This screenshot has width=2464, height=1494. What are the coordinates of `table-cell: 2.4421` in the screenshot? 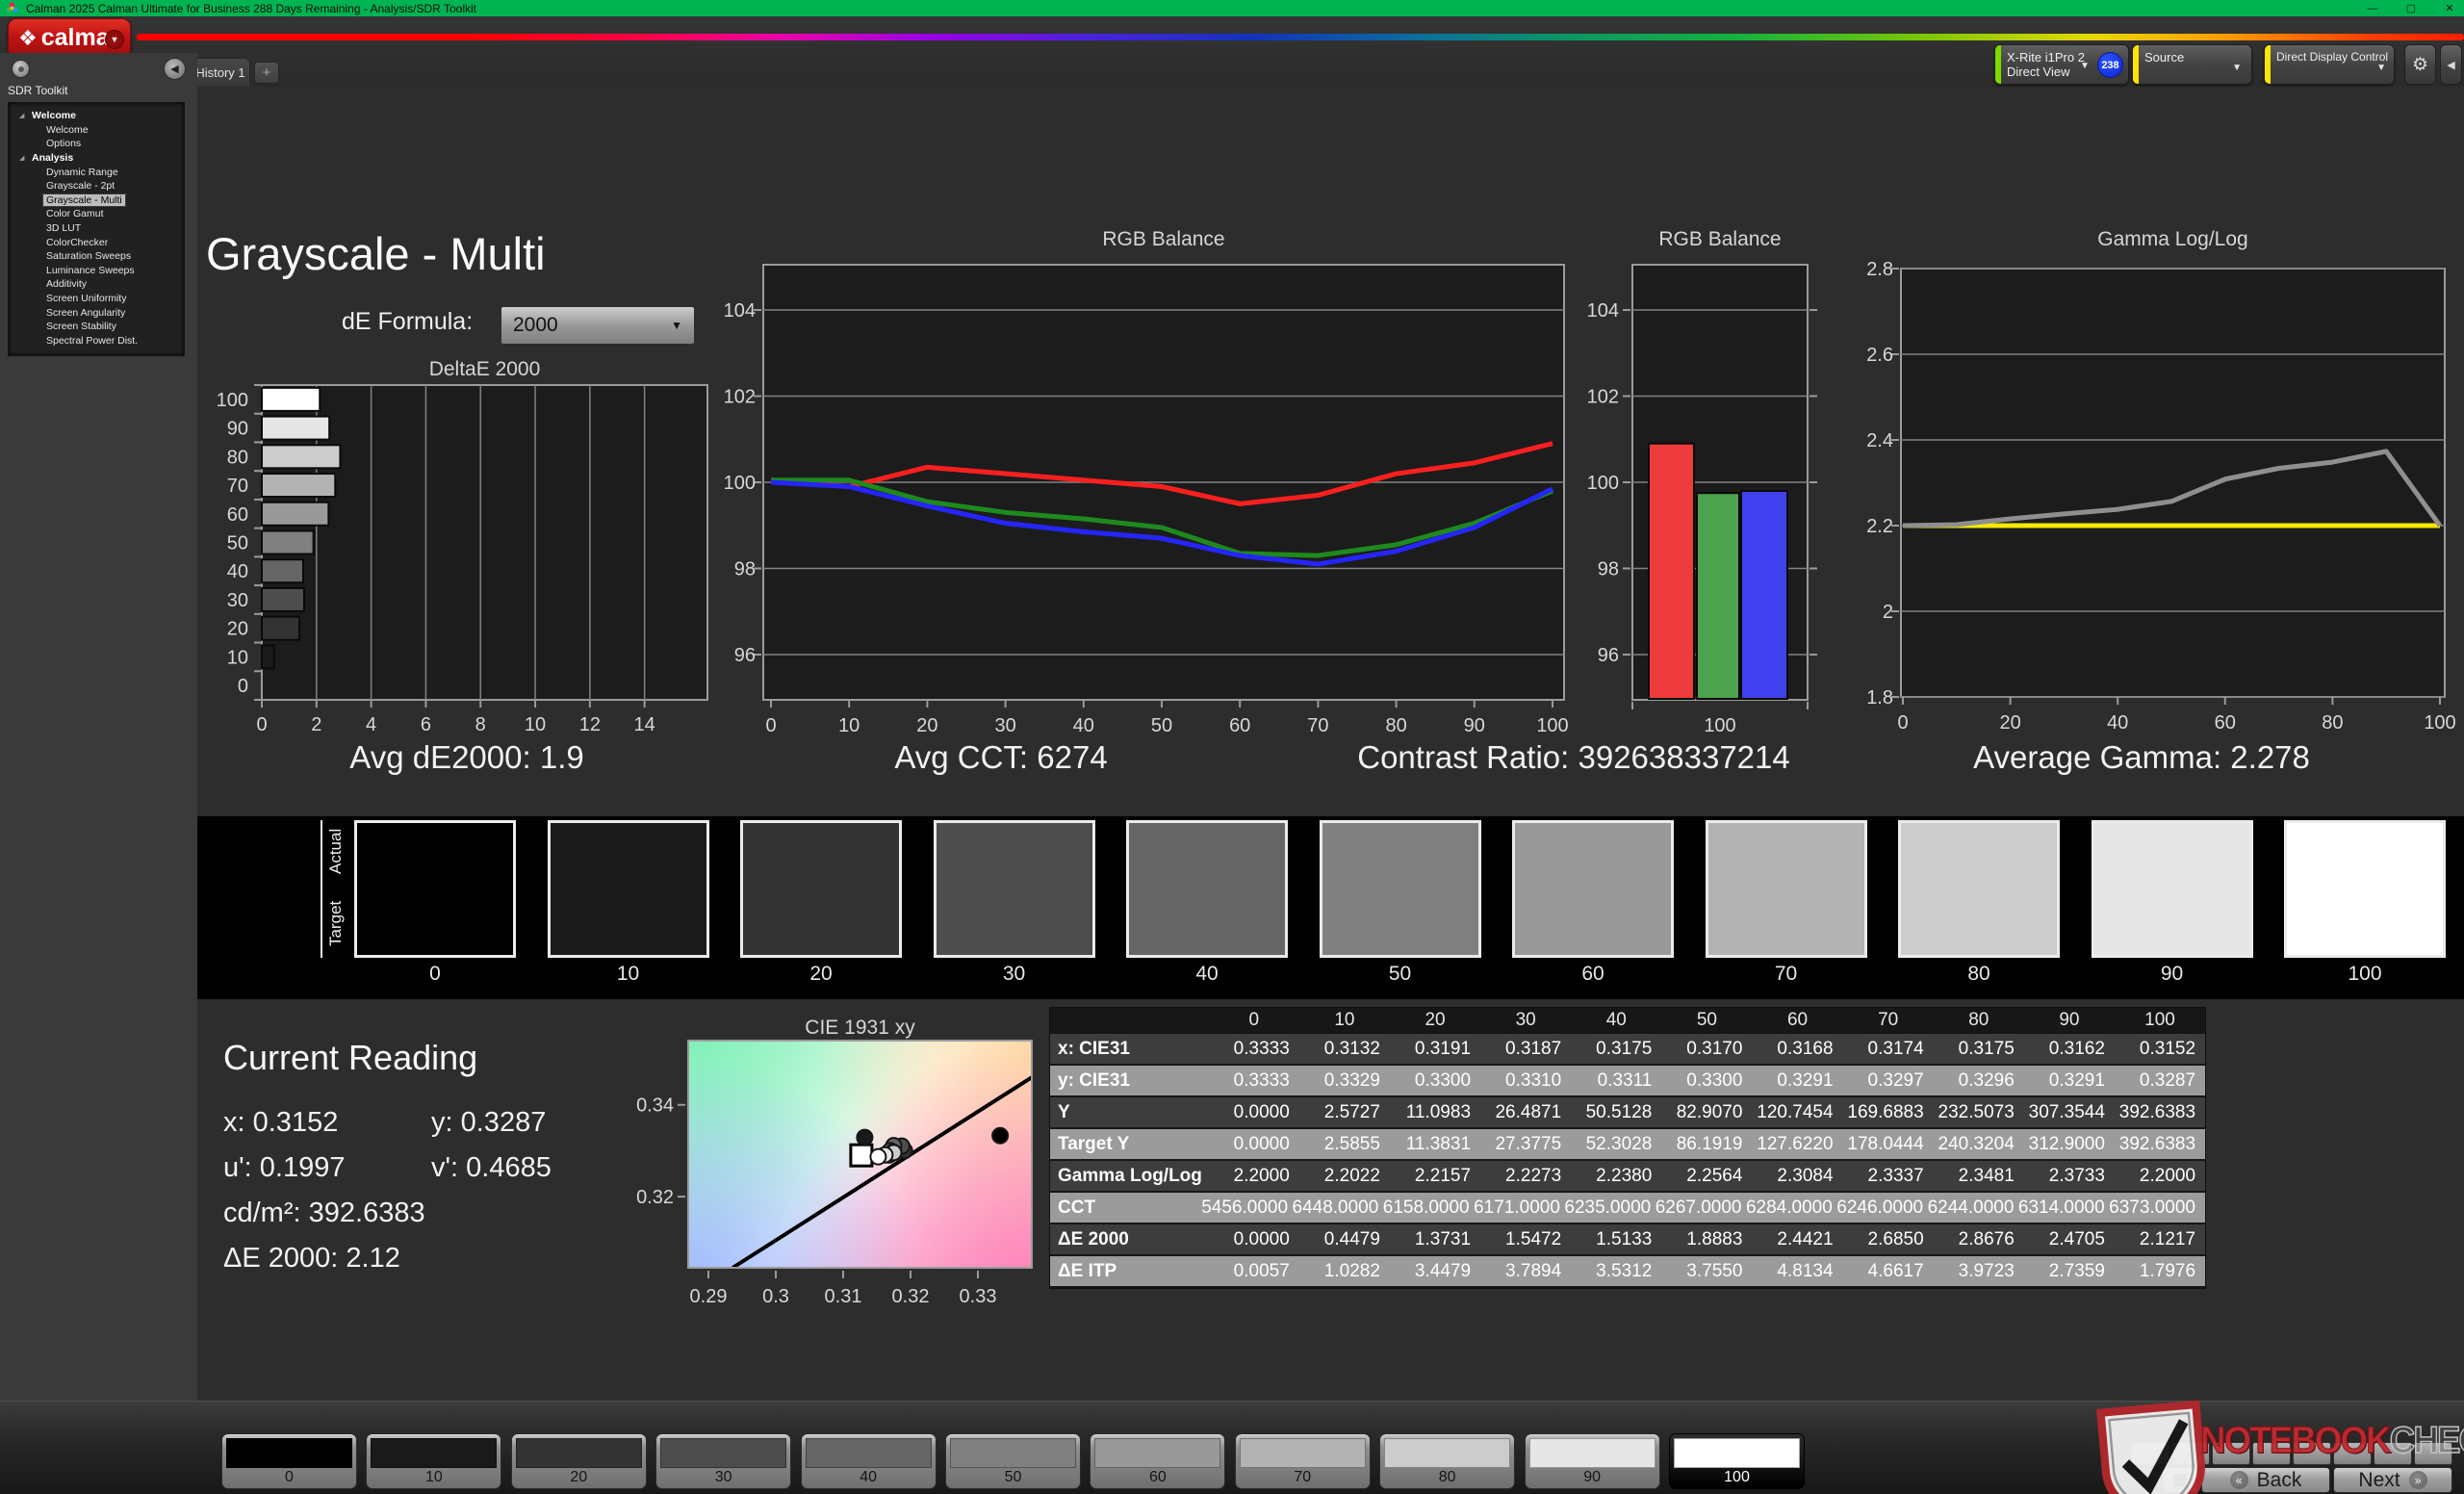 It's located at (1805, 1238).